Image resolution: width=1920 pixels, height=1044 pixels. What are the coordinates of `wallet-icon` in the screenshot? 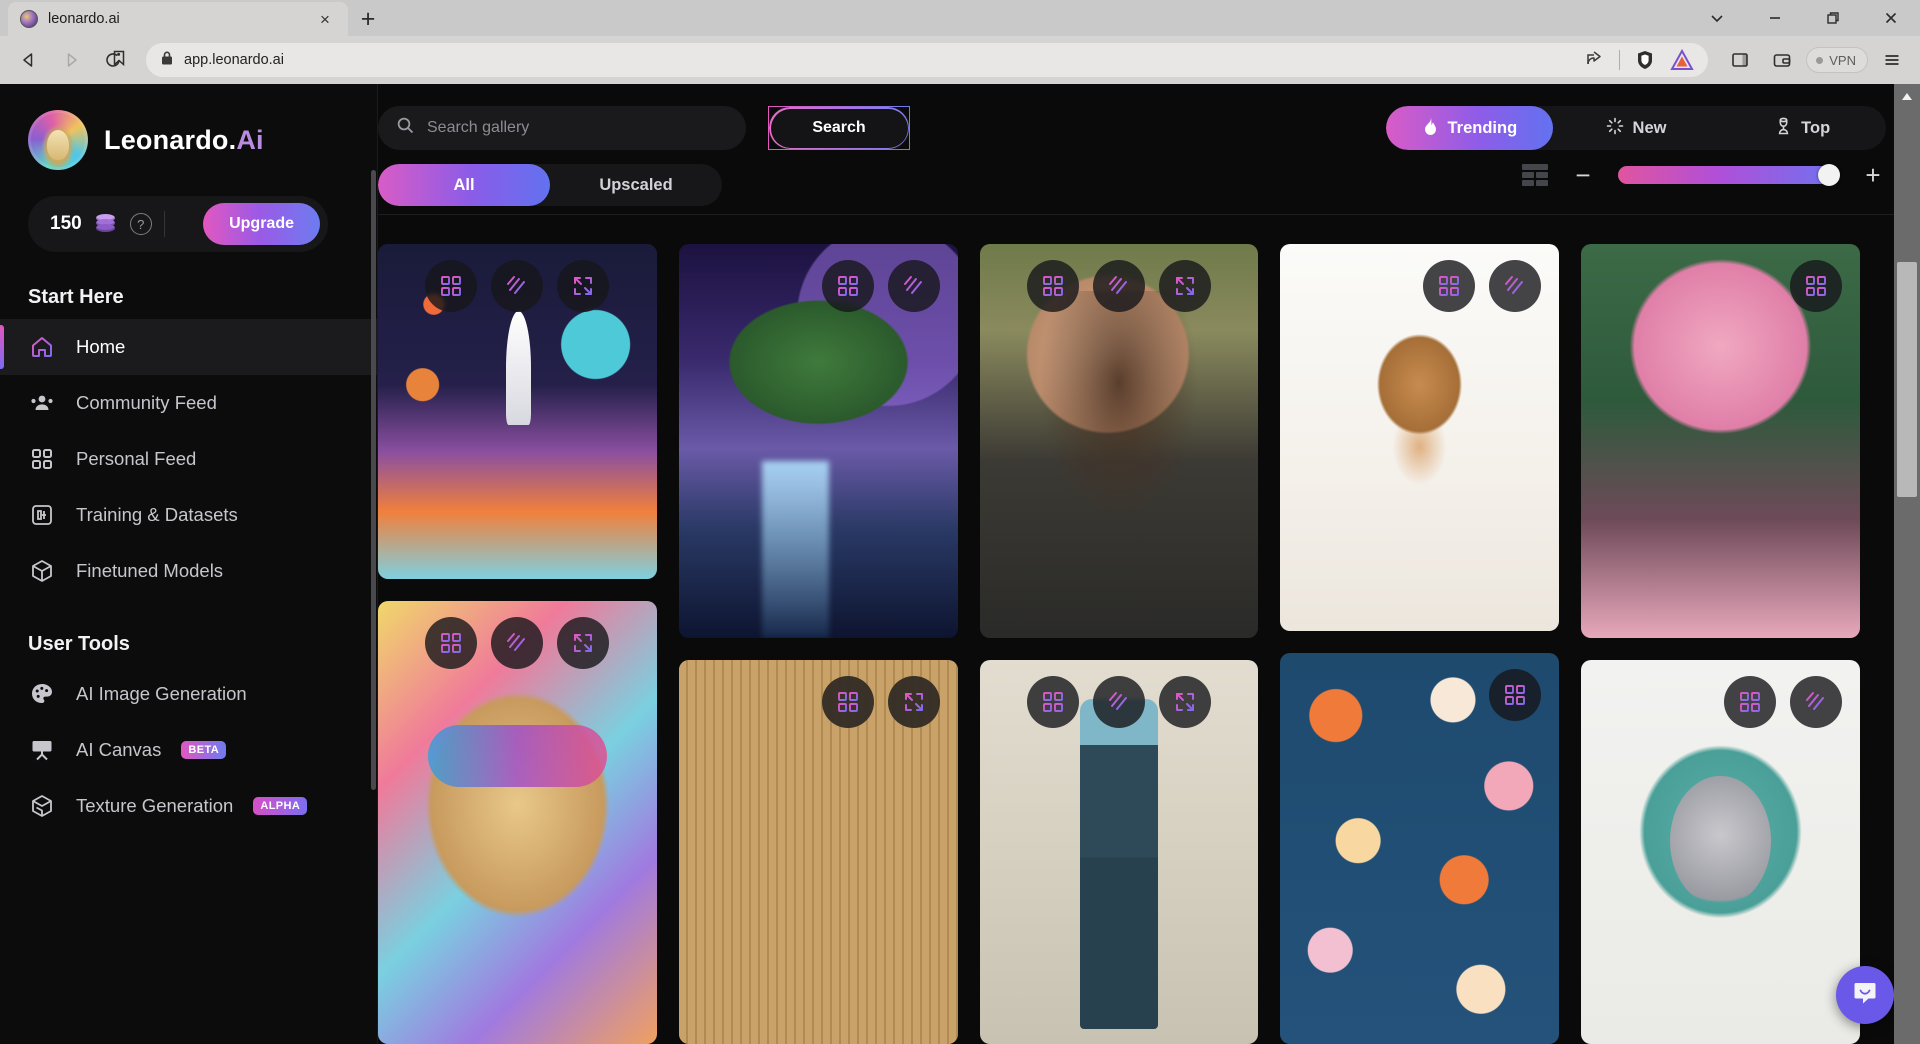 It's located at (1782, 60).